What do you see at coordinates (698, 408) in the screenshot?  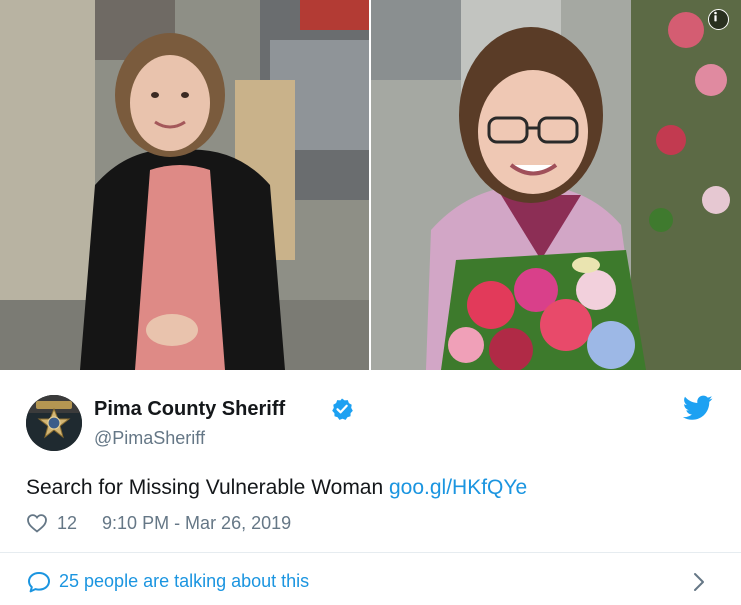 I see `twitter-bird-icon` at bounding box center [698, 408].